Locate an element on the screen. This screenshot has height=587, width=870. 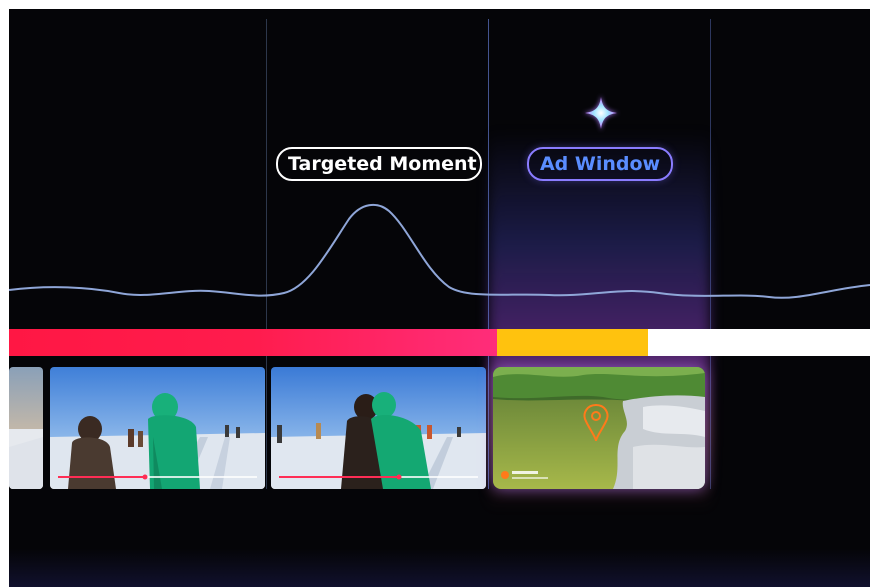
sparkle-icon is located at coordinates (601, 113).